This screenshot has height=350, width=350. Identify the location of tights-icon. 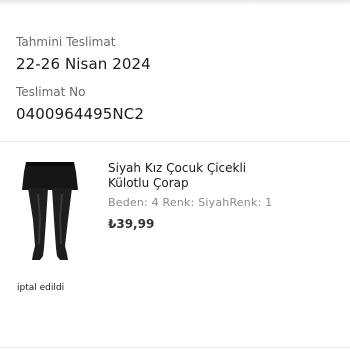
(50, 211).